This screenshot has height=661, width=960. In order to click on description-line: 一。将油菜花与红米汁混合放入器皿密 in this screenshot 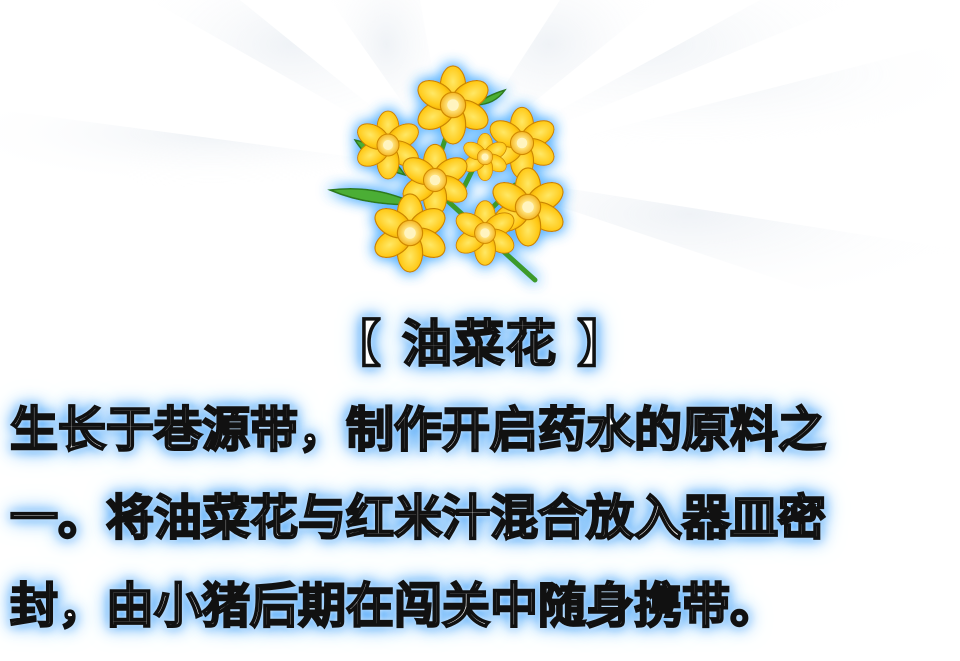, I will do `click(418, 518)`.